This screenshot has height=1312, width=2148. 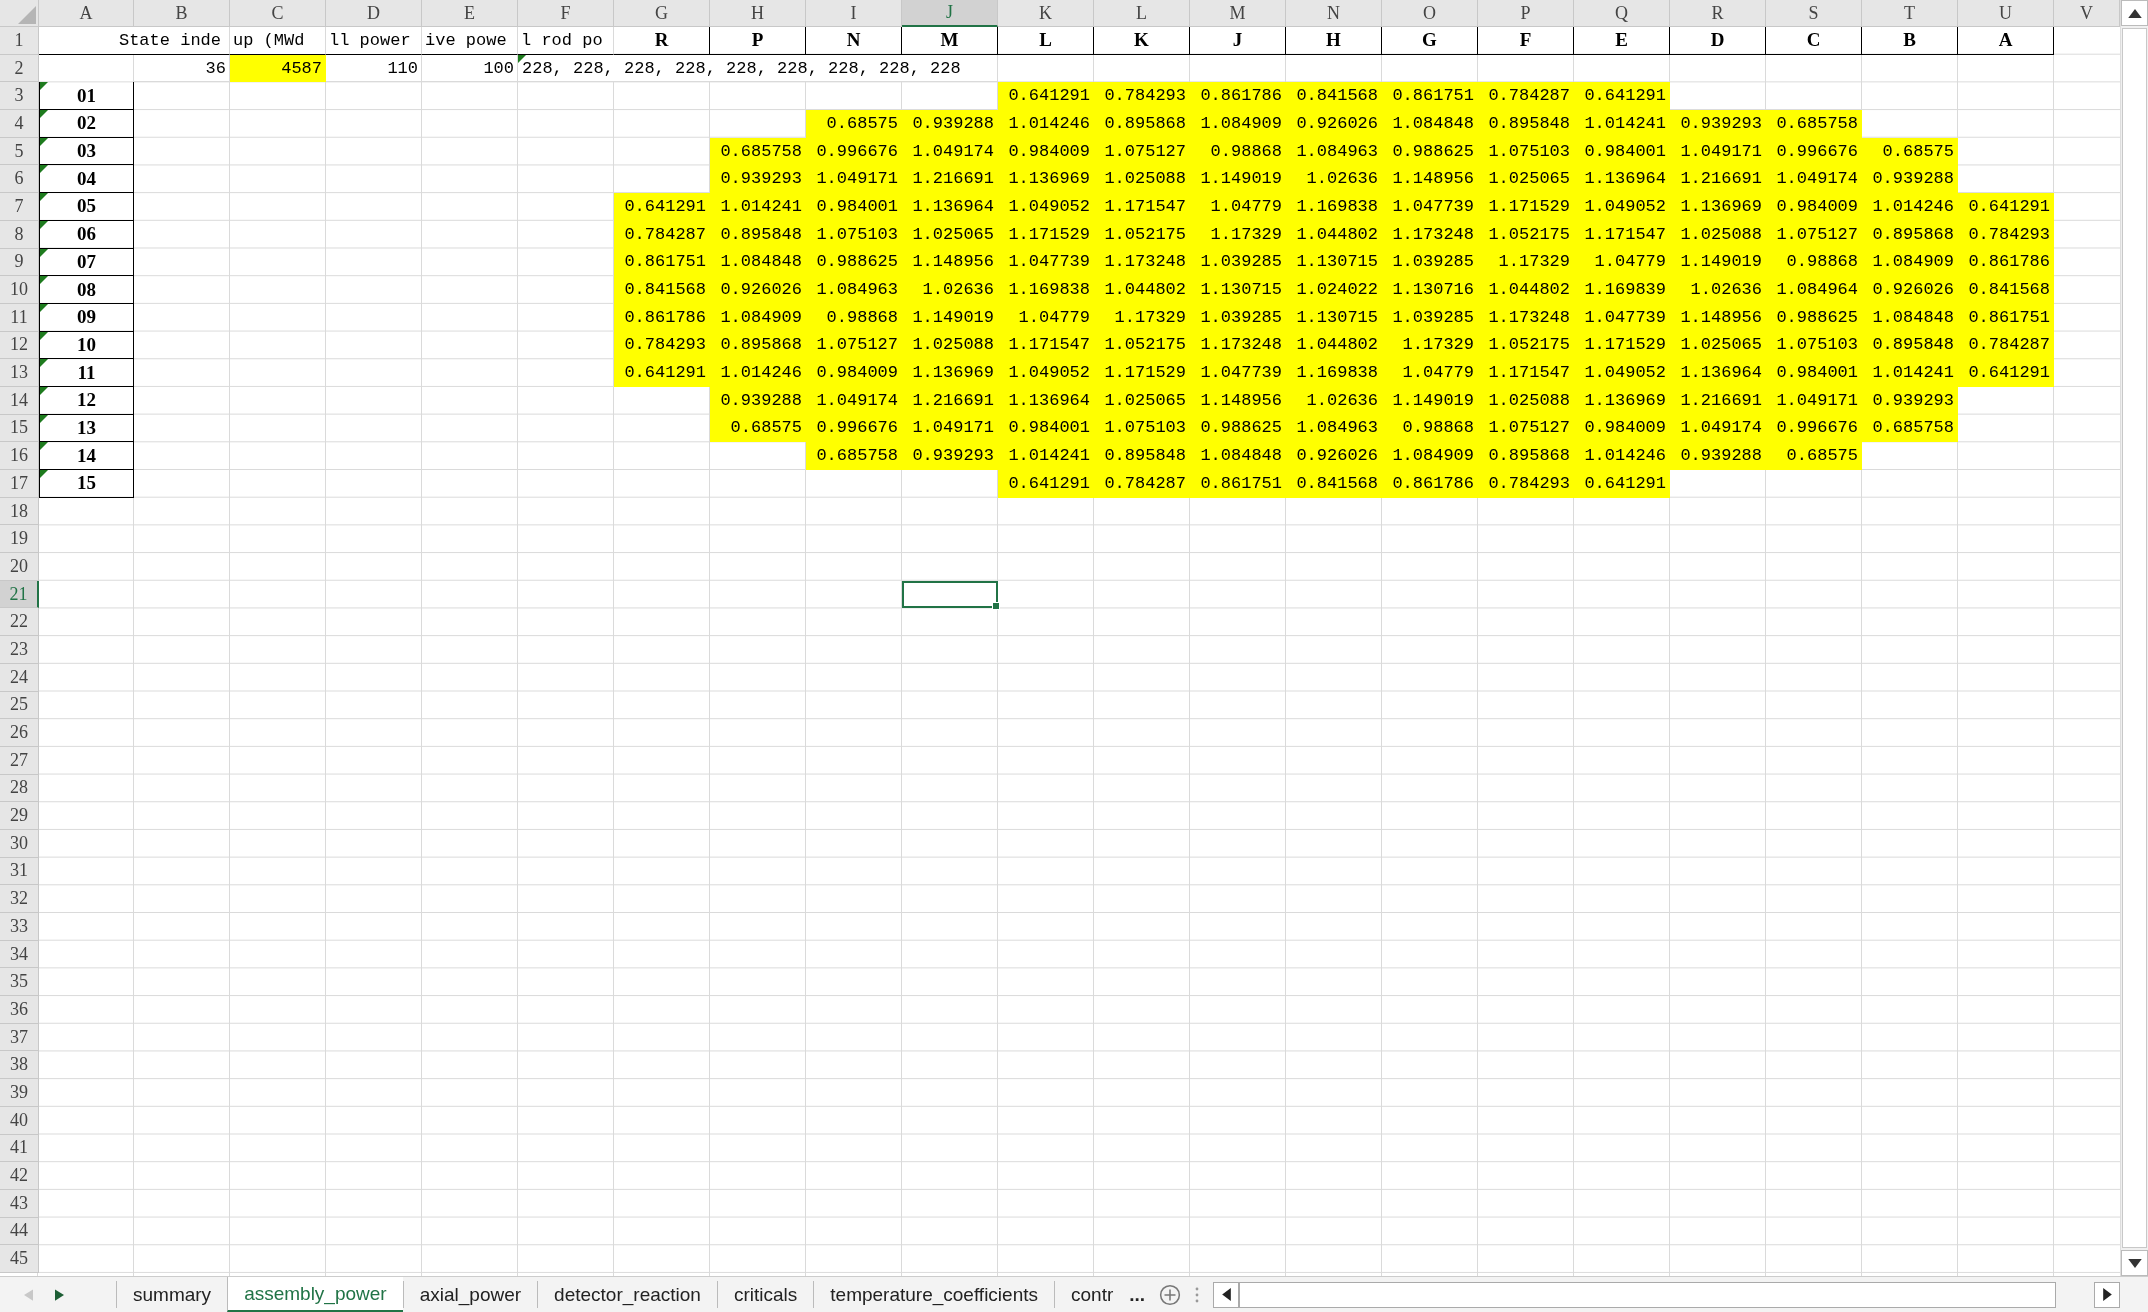 I want to click on scroll-down-button, so click(x=2134, y=1263).